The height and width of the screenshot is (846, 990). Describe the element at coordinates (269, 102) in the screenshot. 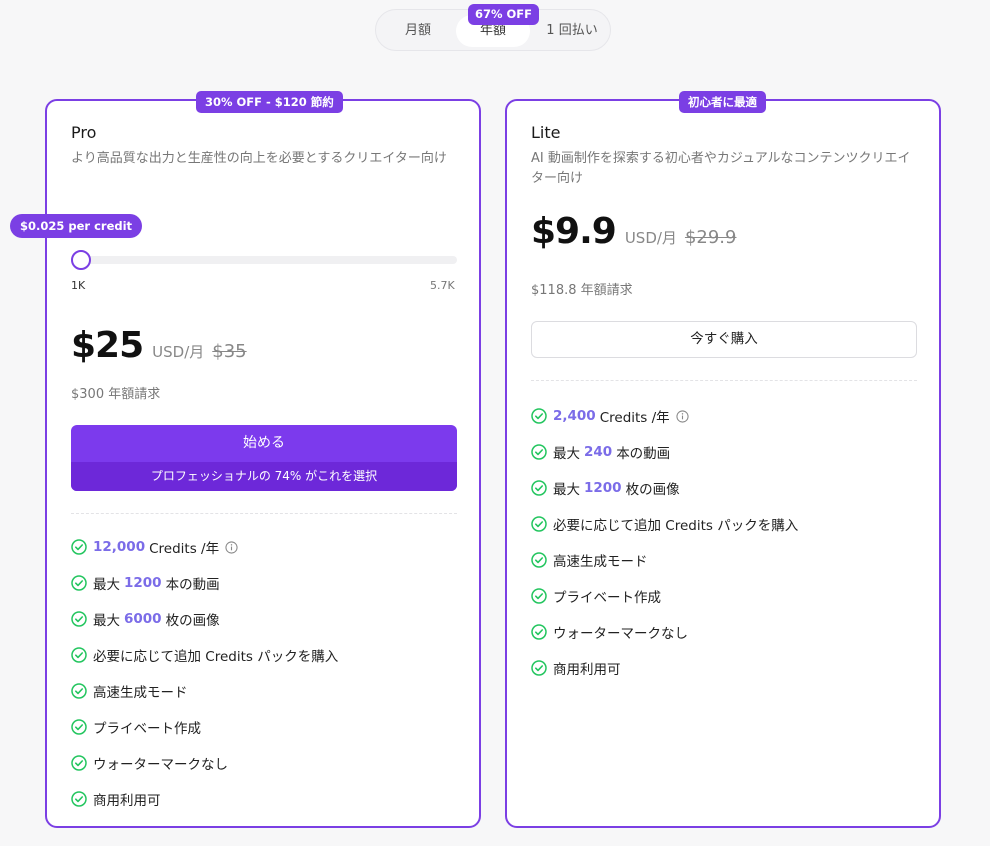

I see `pro-savings-badge: 30% OFF - $120 節約` at that location.